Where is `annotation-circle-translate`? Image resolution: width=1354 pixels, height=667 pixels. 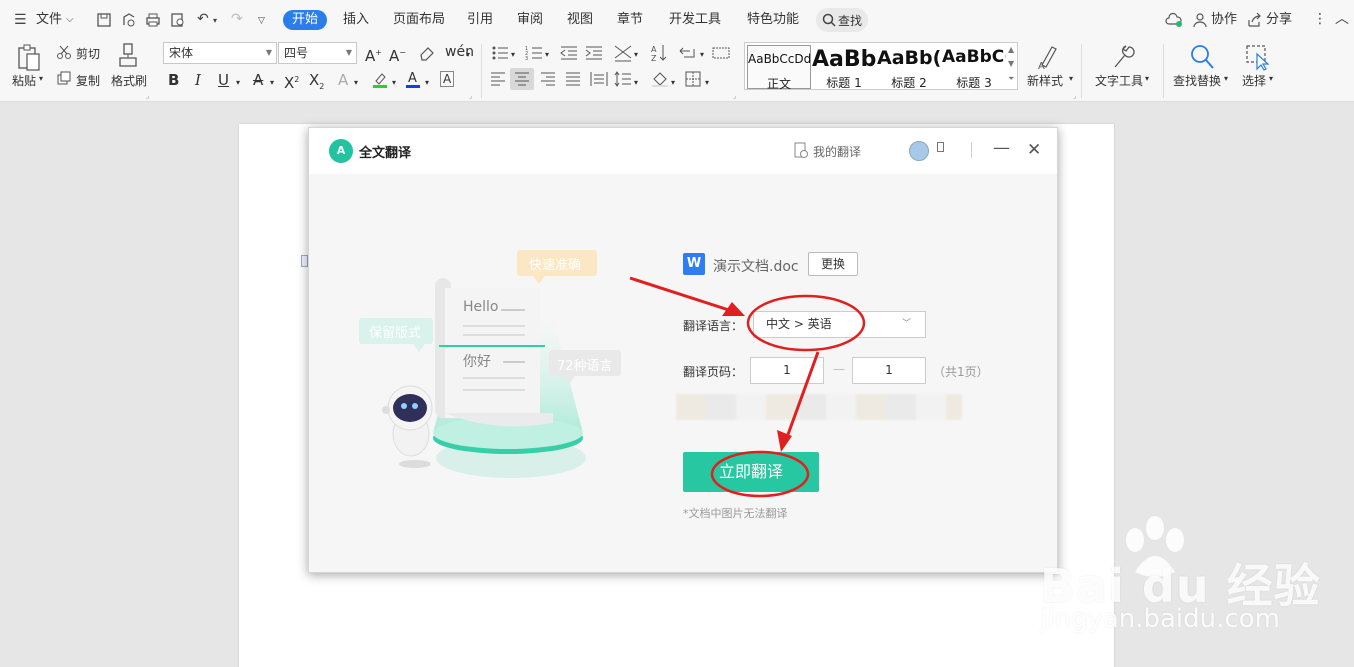 annotation-circle-translate is located at coordinates (760, 474).